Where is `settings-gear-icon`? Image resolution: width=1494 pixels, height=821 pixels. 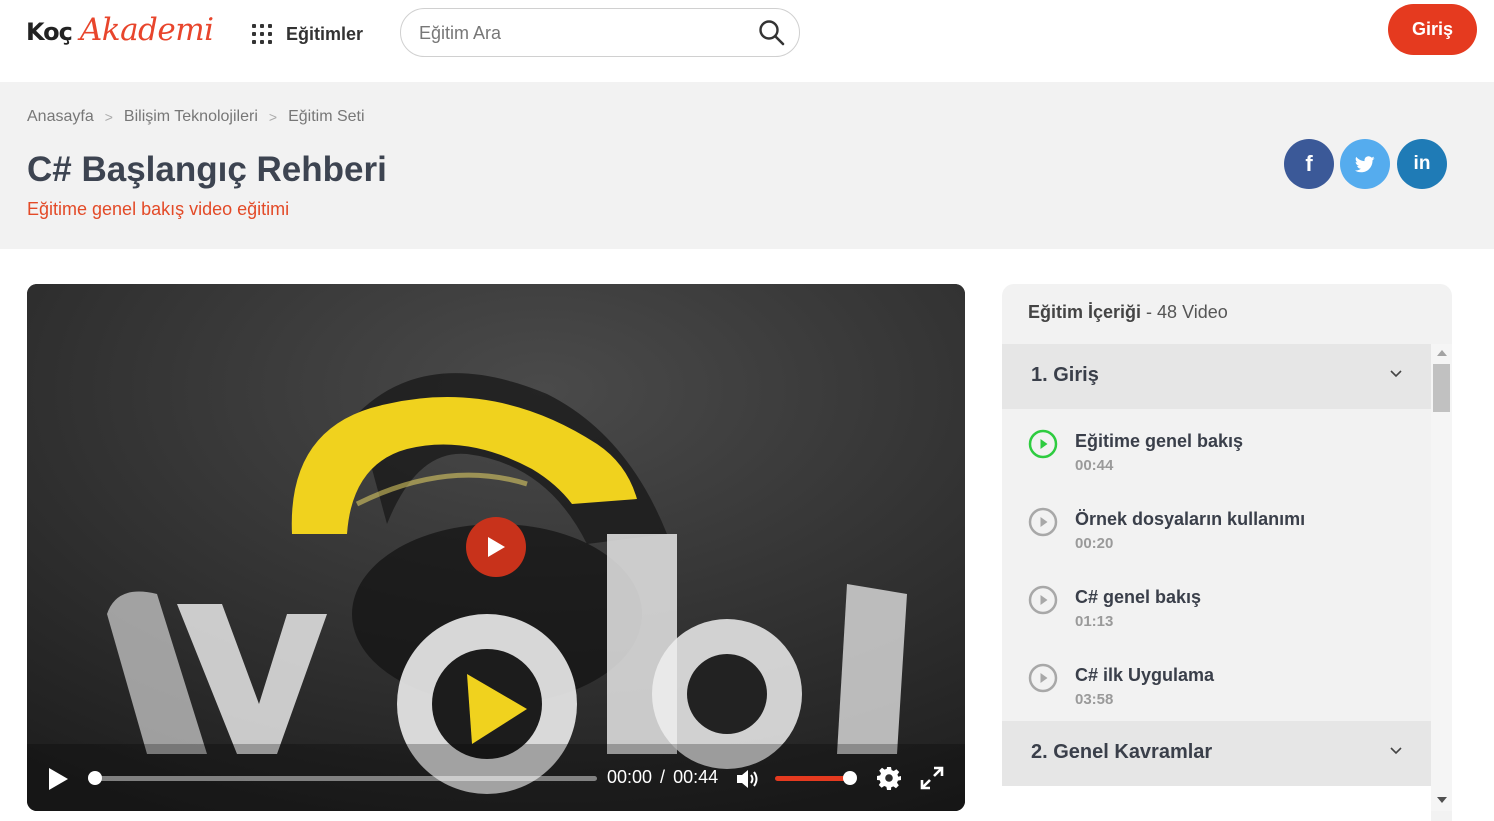
settings-gear-icon is located at coordinates (889, 778).